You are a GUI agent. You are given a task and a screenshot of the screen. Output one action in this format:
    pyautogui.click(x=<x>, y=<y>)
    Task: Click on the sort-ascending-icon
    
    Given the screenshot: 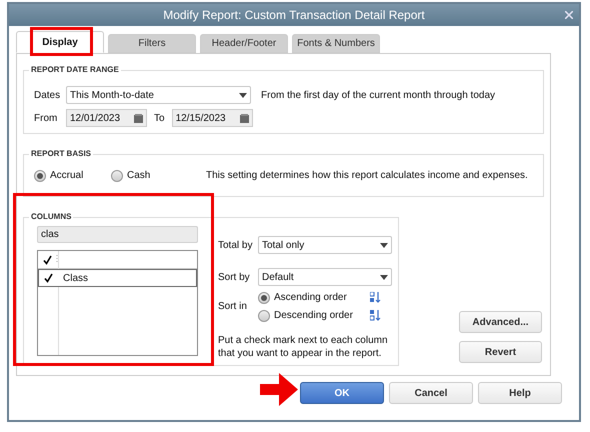 What is the action you would take?
    pyautogui.click(x=375, y=297)
    